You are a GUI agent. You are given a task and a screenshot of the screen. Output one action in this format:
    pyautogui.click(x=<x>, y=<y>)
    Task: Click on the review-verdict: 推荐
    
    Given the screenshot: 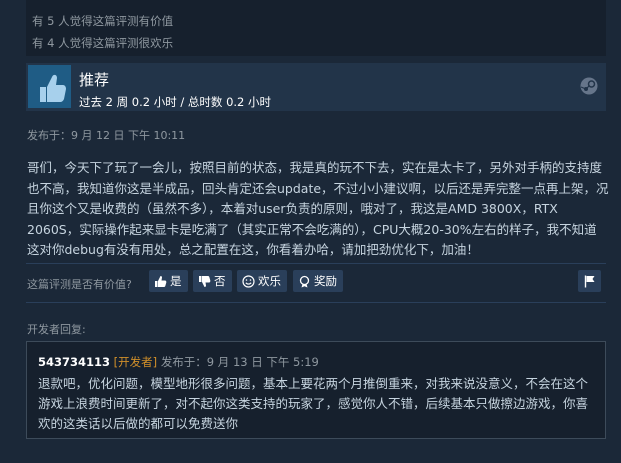 What is the action you would take?
    pyautogui.click(x=94, y=80)
    